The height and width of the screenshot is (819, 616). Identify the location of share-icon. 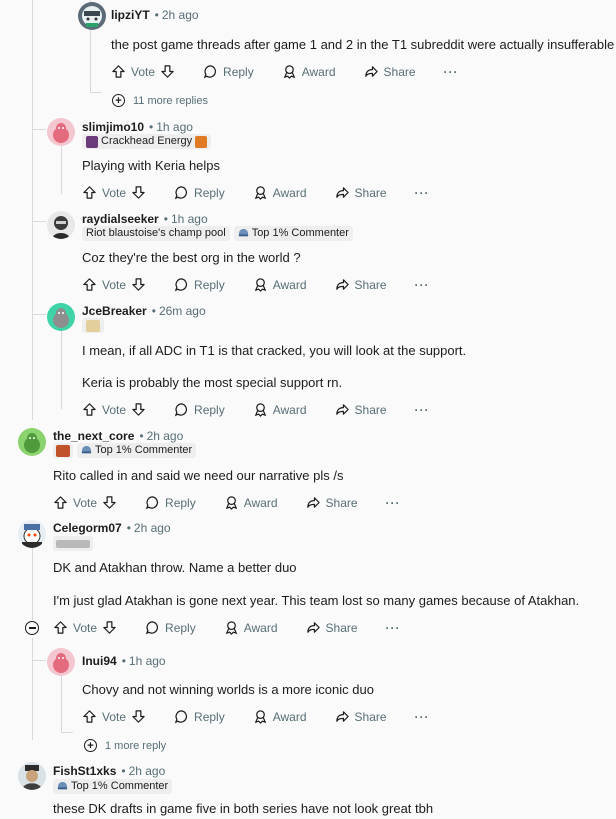
(313, 502).